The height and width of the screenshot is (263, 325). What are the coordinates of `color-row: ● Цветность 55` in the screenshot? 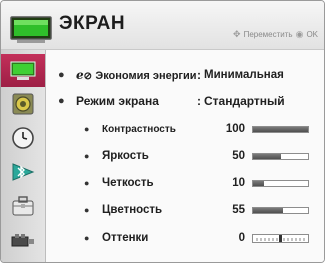 It's located at (185, 210).